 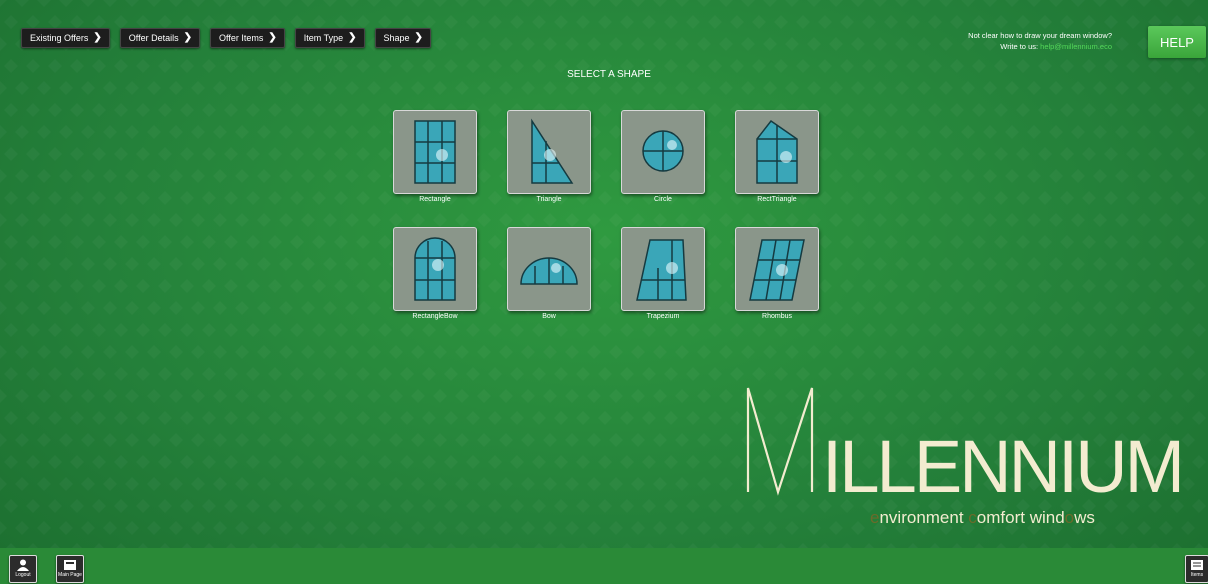 I want to click on shape-tile-bow: Bow, so click(x=549, y=273).